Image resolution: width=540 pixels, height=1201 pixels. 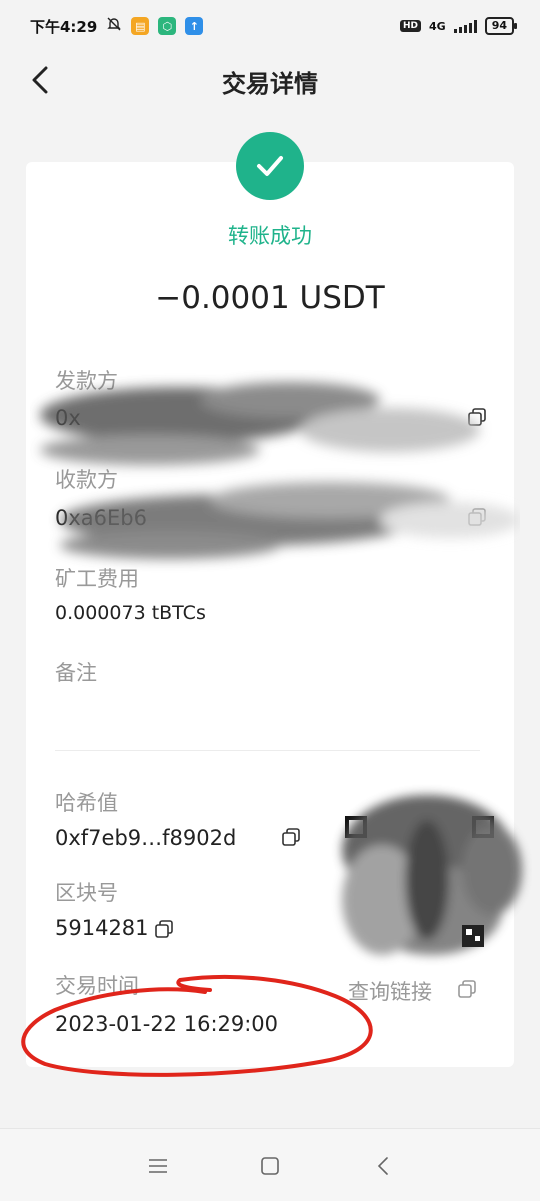 What do you see at coordinates (97, 579) in the screenshot?
I see `fee-label: 矿工费用` at bounding box center [97, 579].